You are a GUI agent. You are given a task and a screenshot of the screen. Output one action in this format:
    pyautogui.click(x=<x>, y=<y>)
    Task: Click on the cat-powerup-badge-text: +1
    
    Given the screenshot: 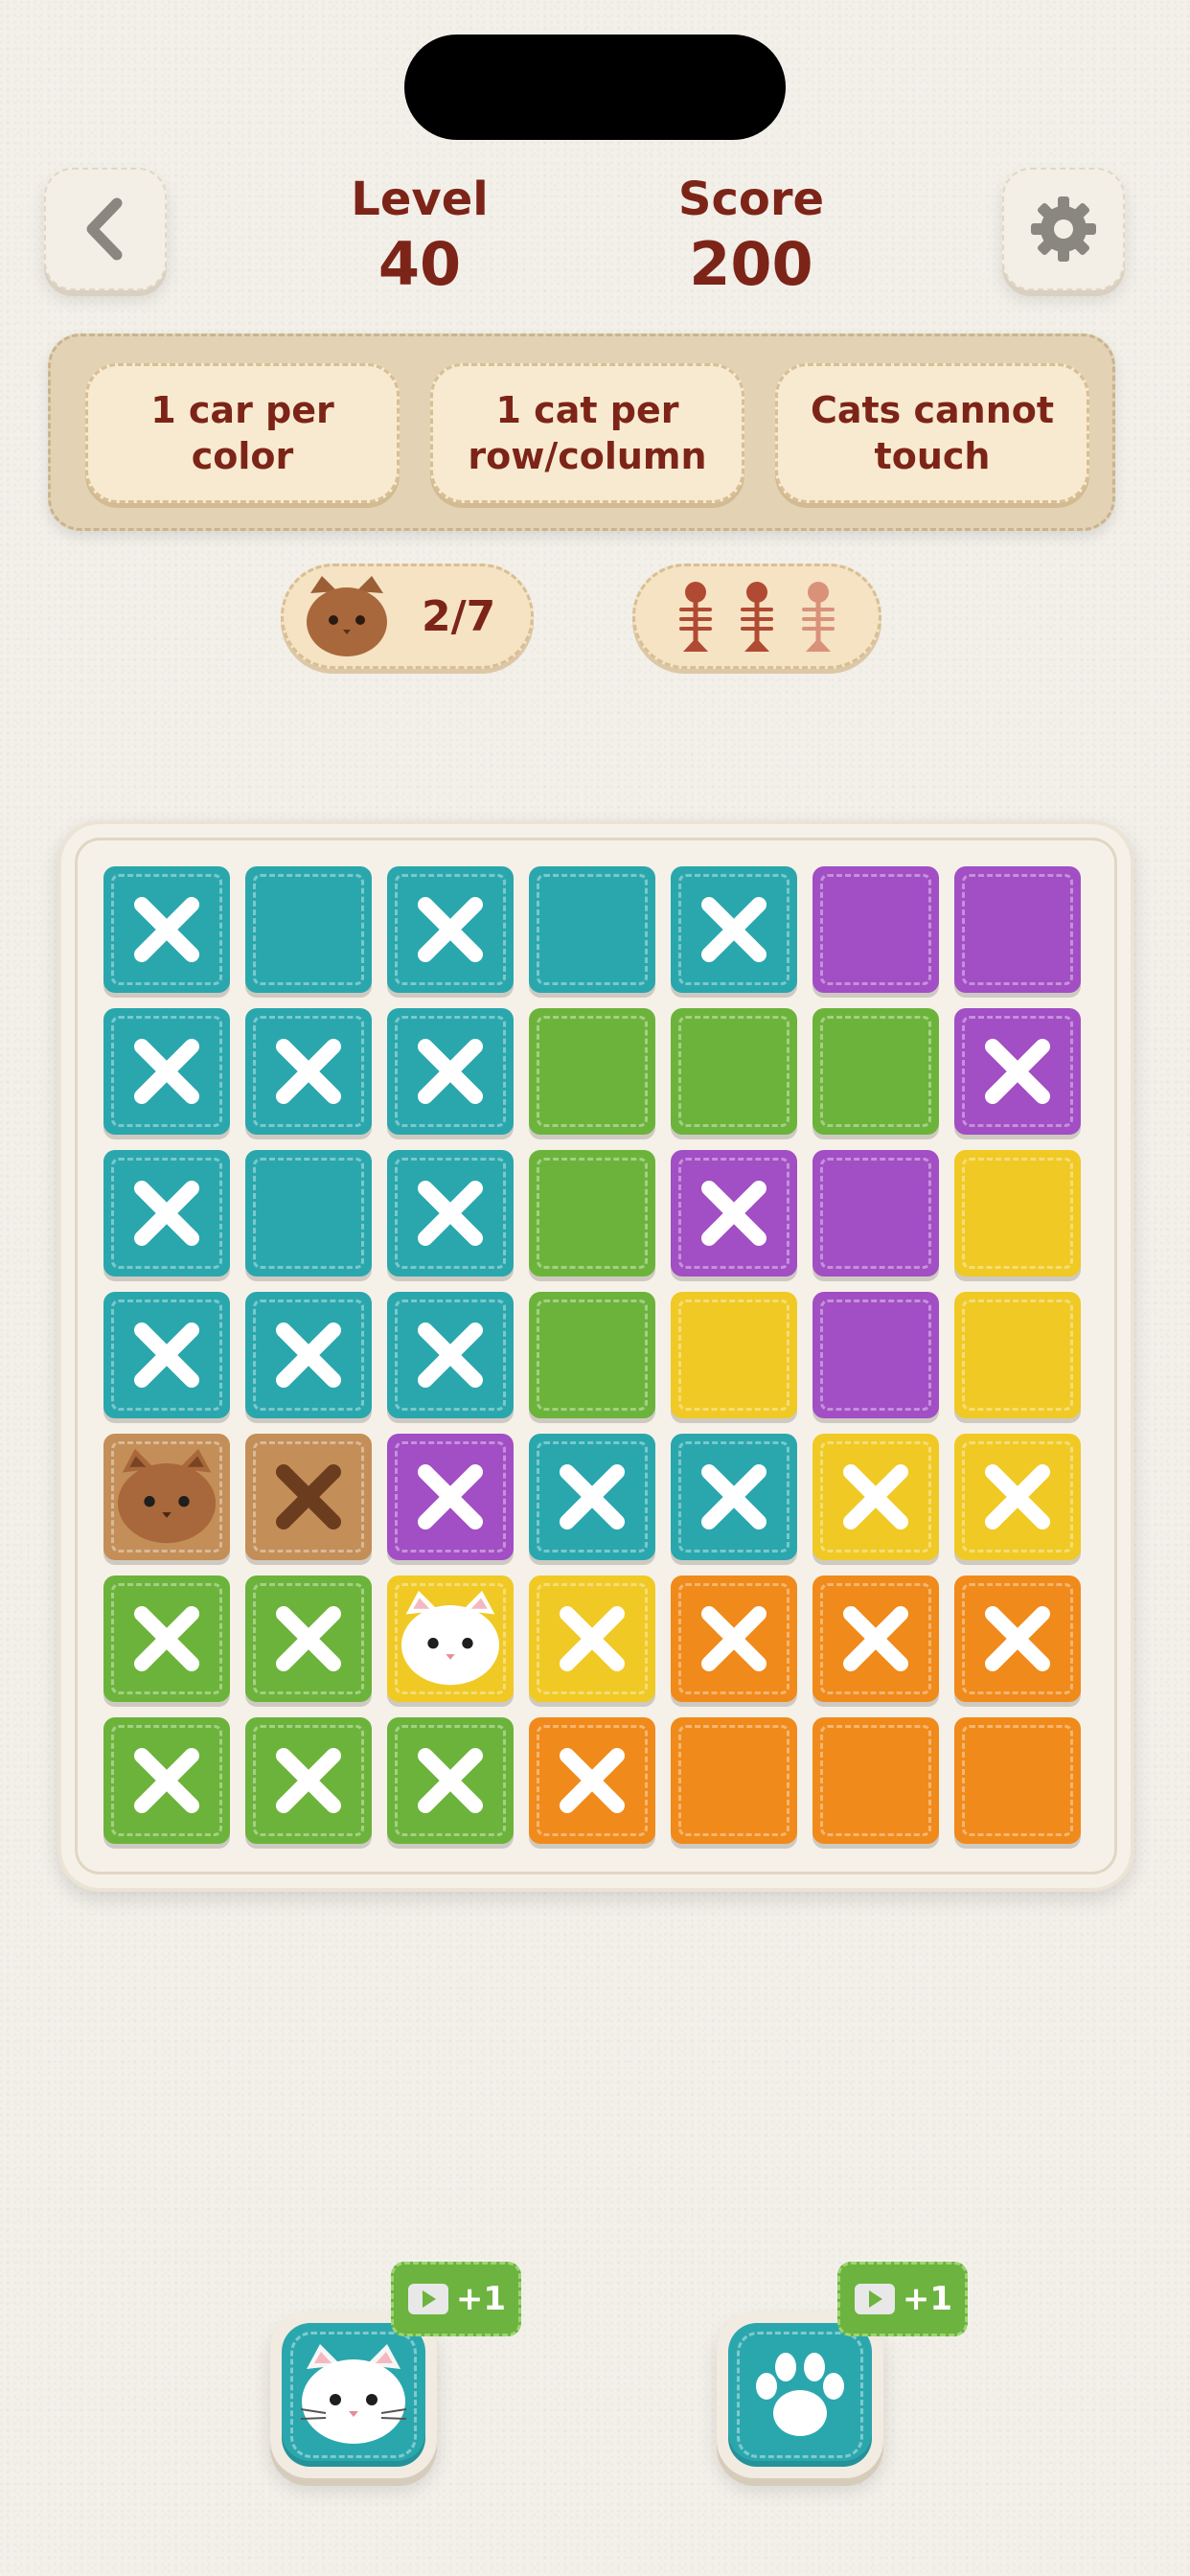 What is the action you would take?
    pyautogui.click(x=481, y=2299)
    